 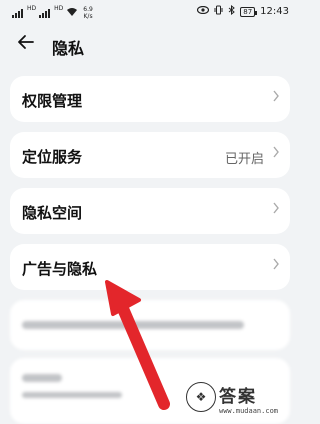 I want to click on watermark: ❖ 答案 www.mudaan.com, so click(x=241, y=402).